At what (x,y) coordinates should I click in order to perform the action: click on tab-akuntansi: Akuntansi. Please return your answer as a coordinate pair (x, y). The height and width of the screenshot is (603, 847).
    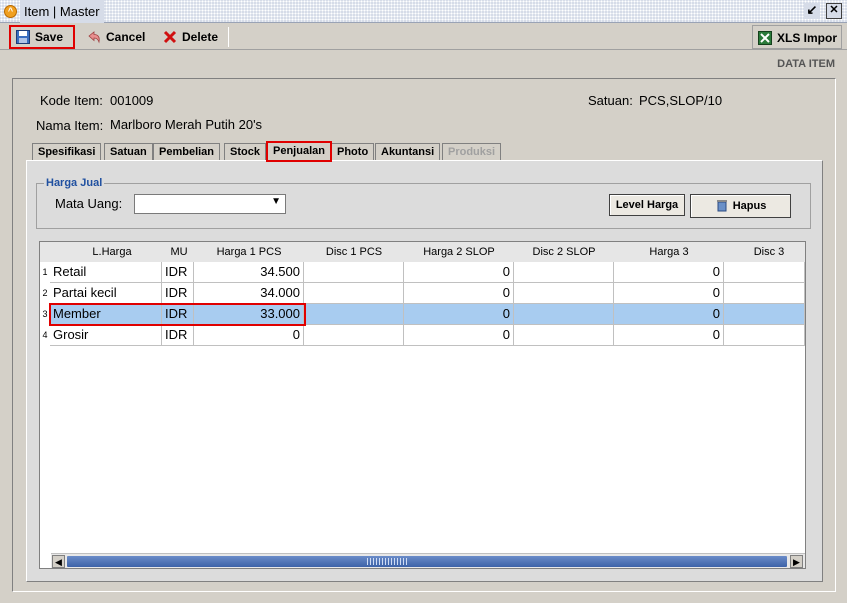
    Looking at the image, I should click on (408, 152).